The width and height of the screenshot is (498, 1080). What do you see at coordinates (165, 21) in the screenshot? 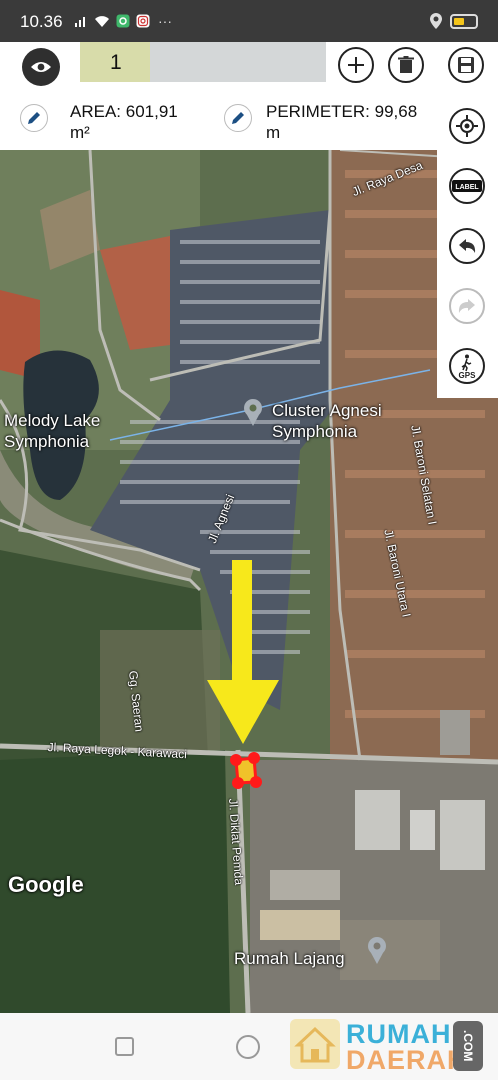
I see `overflow-icon: ···` at bounding box center [165, 21].